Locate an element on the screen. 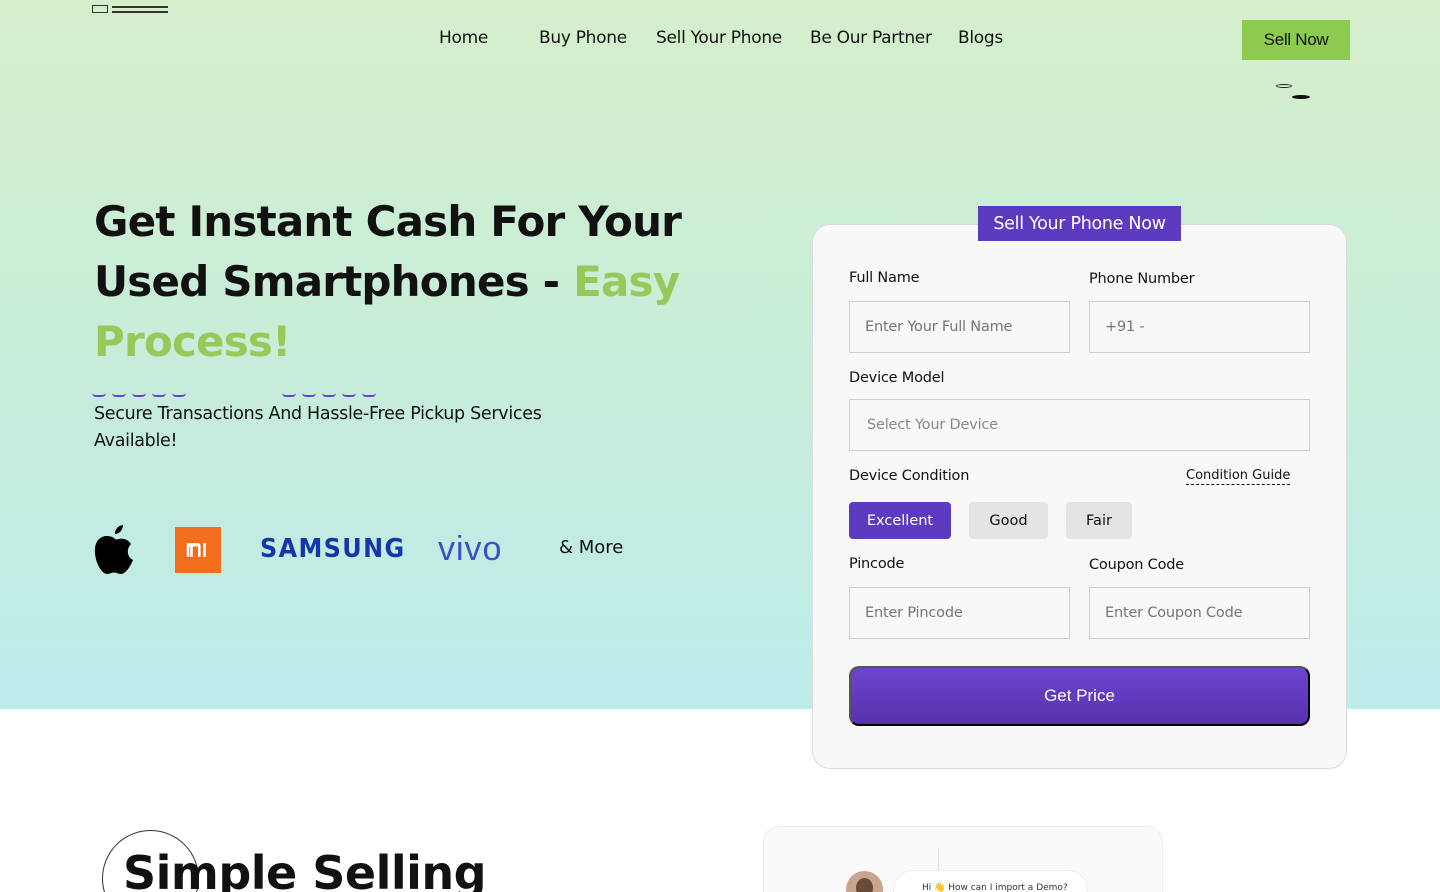  condition-guide-link: Condition Guide is located at coordinates (1238, 476).